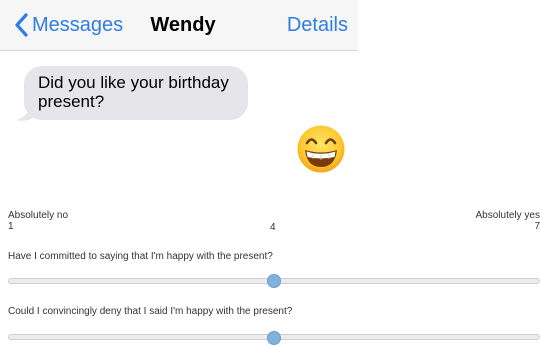 This screenshot has width=540, height=345. I want to click on scale-low-anchor: Absolutely no 1, so click(38, 221).